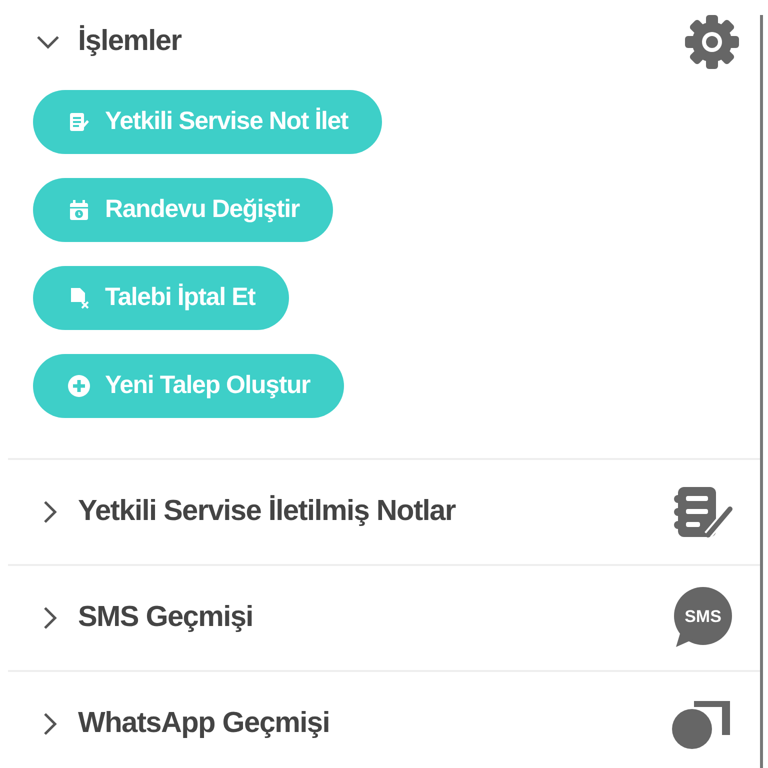 The image size is (768, 768). Describe the element at coordinates (368, 724) in the screenshot. I see `section-title: WhatsApp Geçmişi` at that location.